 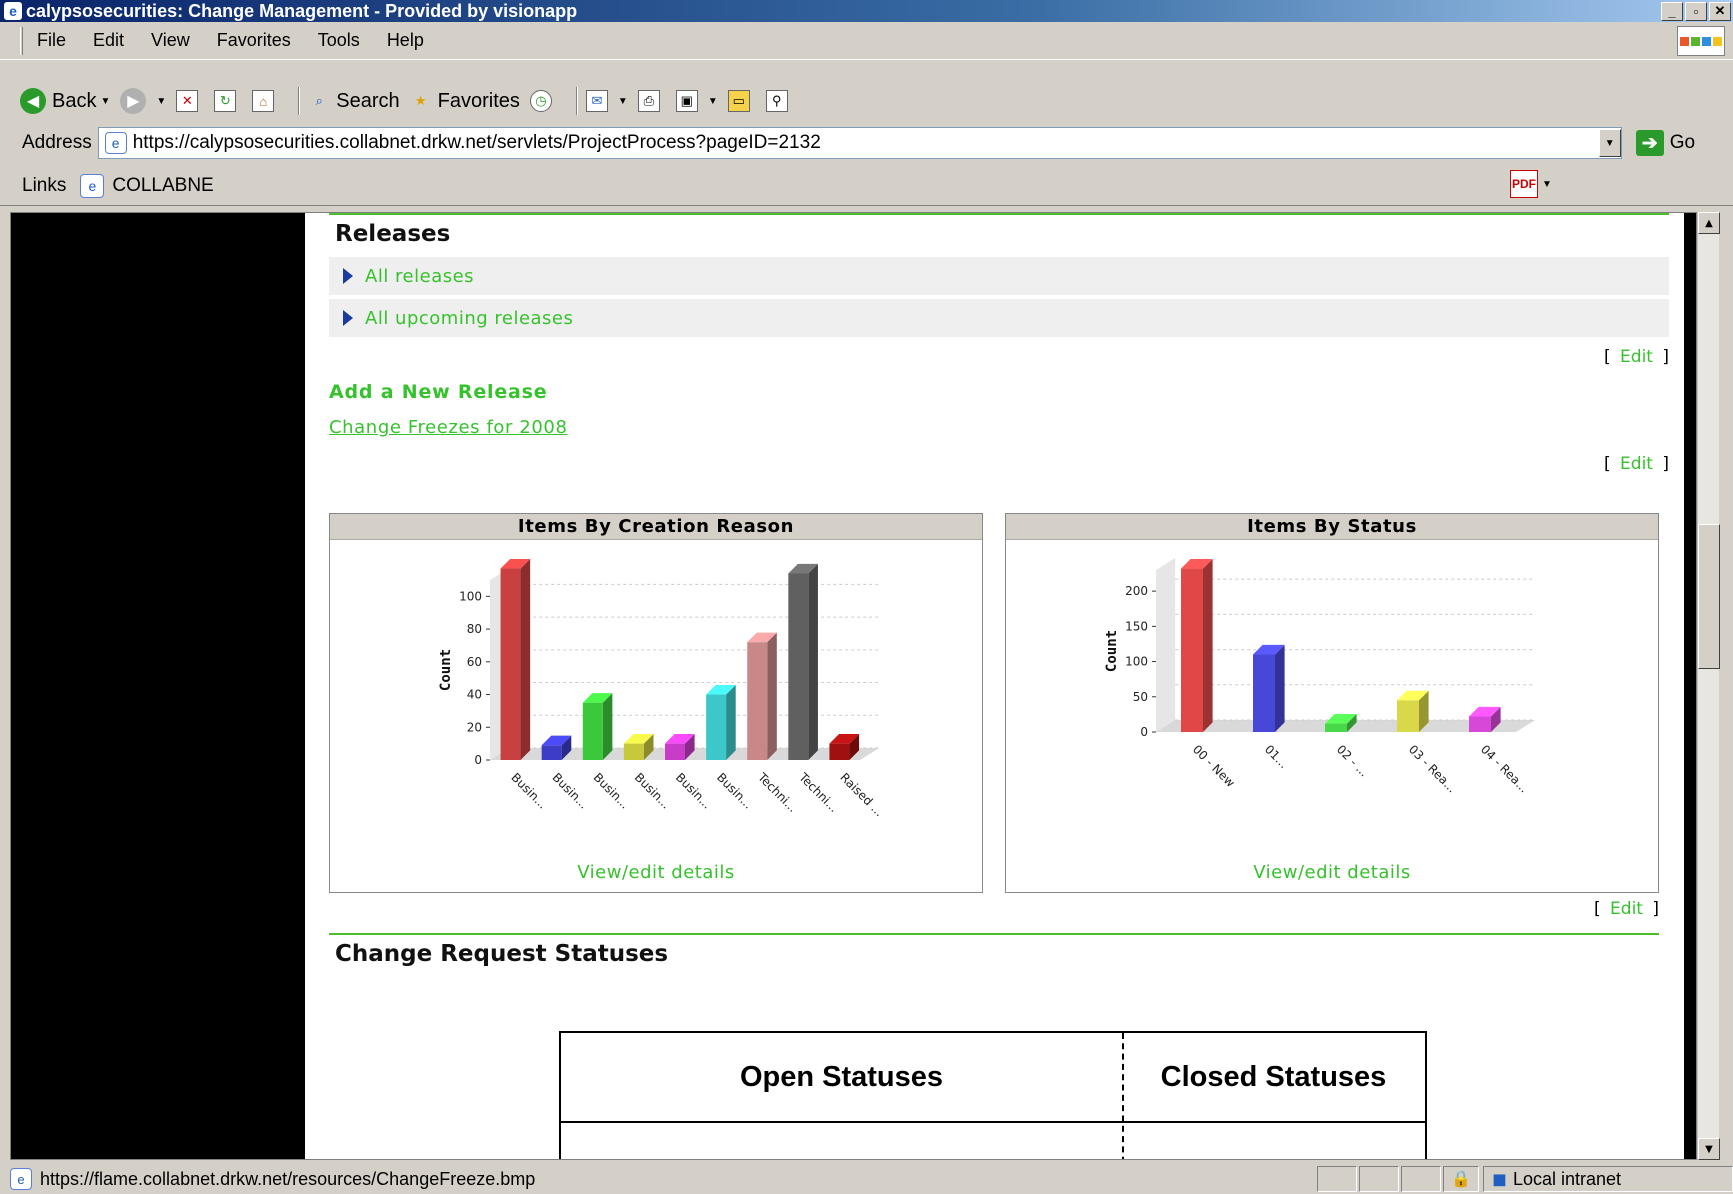 What do you see at coordinates (999, 357) in the screenshot?
I see `edit-releases: [ Edit ]` at bounding box center [999, 357].